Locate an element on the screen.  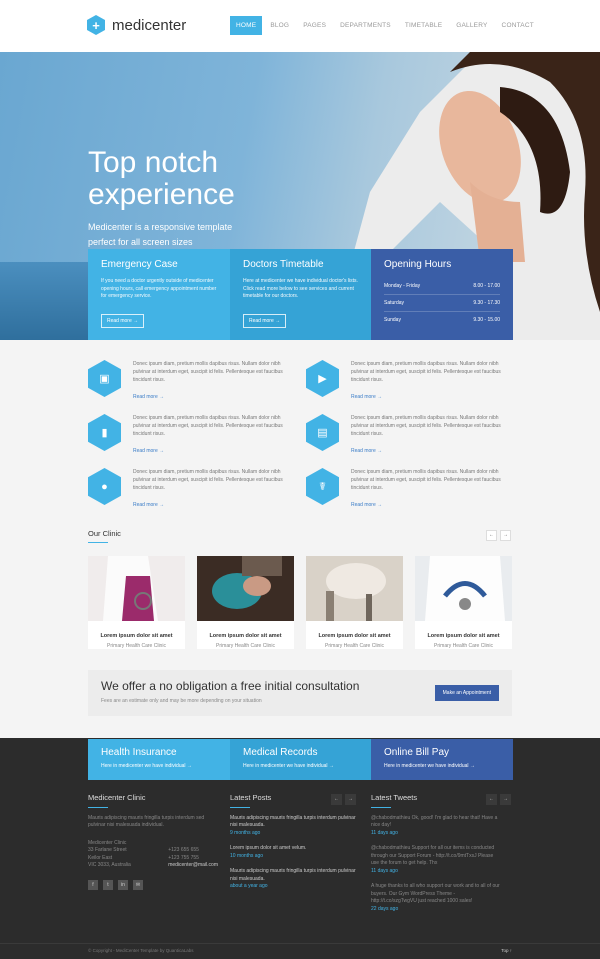
video-icon: ▶ is located at coordinates (322, 378).